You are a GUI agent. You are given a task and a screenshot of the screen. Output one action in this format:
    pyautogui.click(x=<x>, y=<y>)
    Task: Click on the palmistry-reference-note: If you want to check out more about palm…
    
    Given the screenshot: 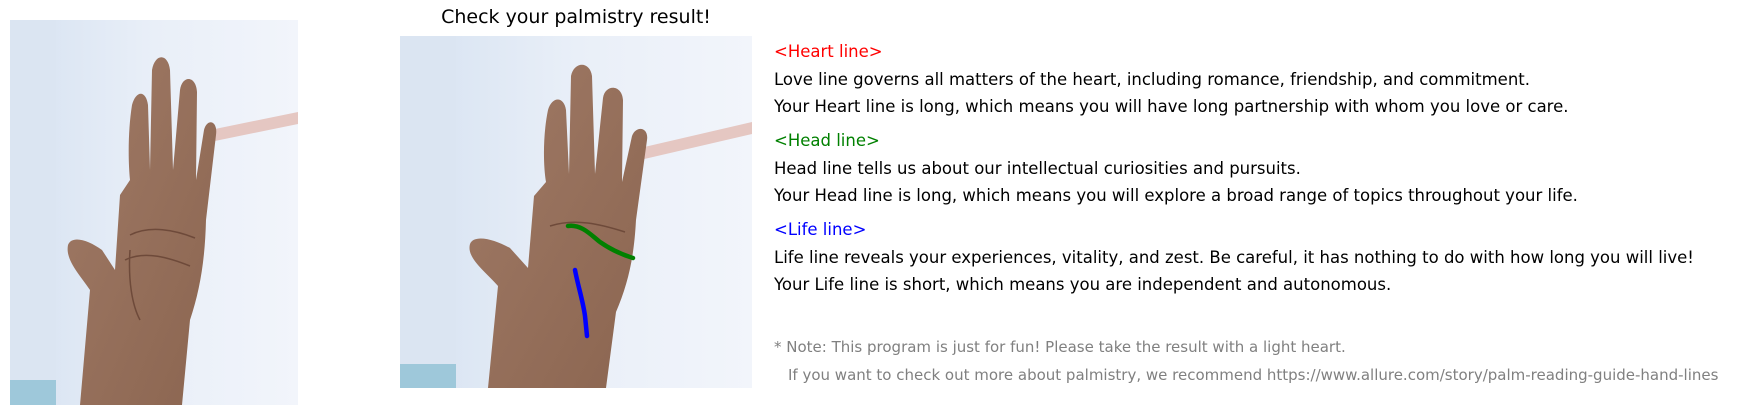 What is the action you would take?
    pyautogui.click(x=1253, y=375)
    